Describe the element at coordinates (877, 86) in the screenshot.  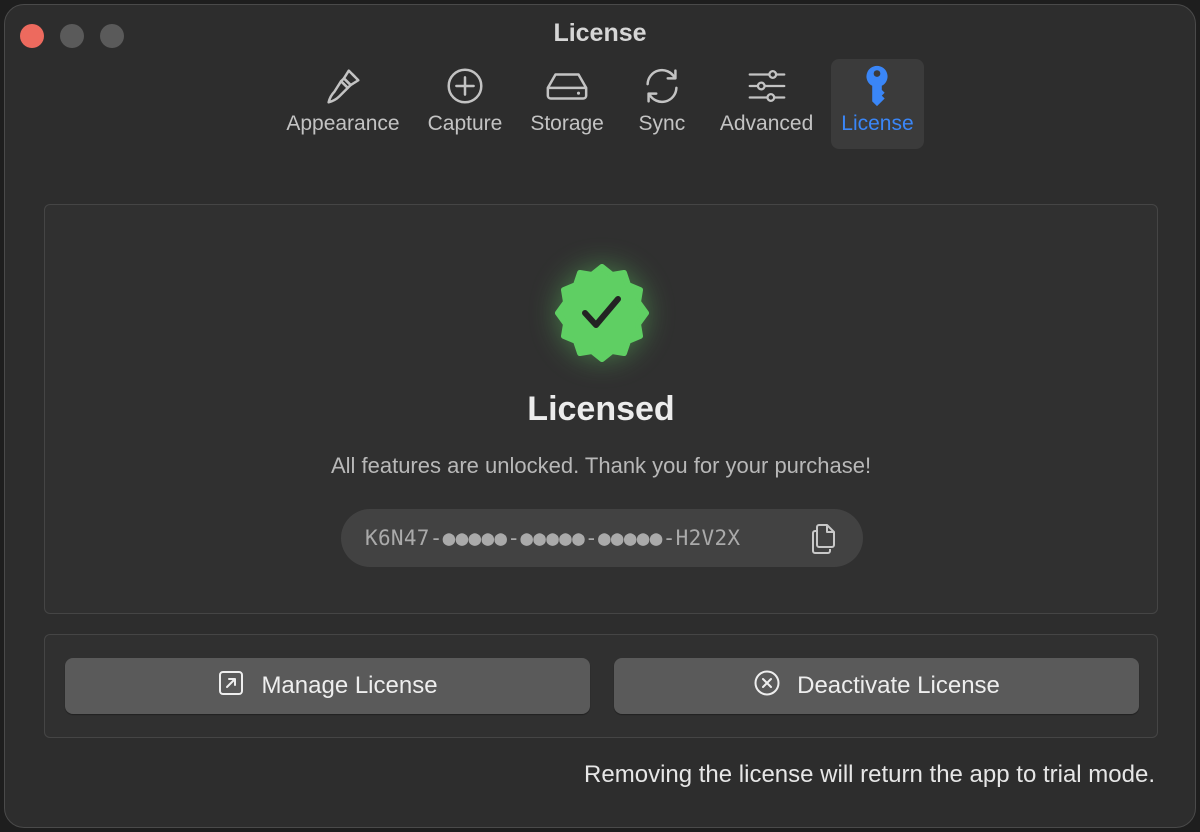
I see `key-icon` at that location.